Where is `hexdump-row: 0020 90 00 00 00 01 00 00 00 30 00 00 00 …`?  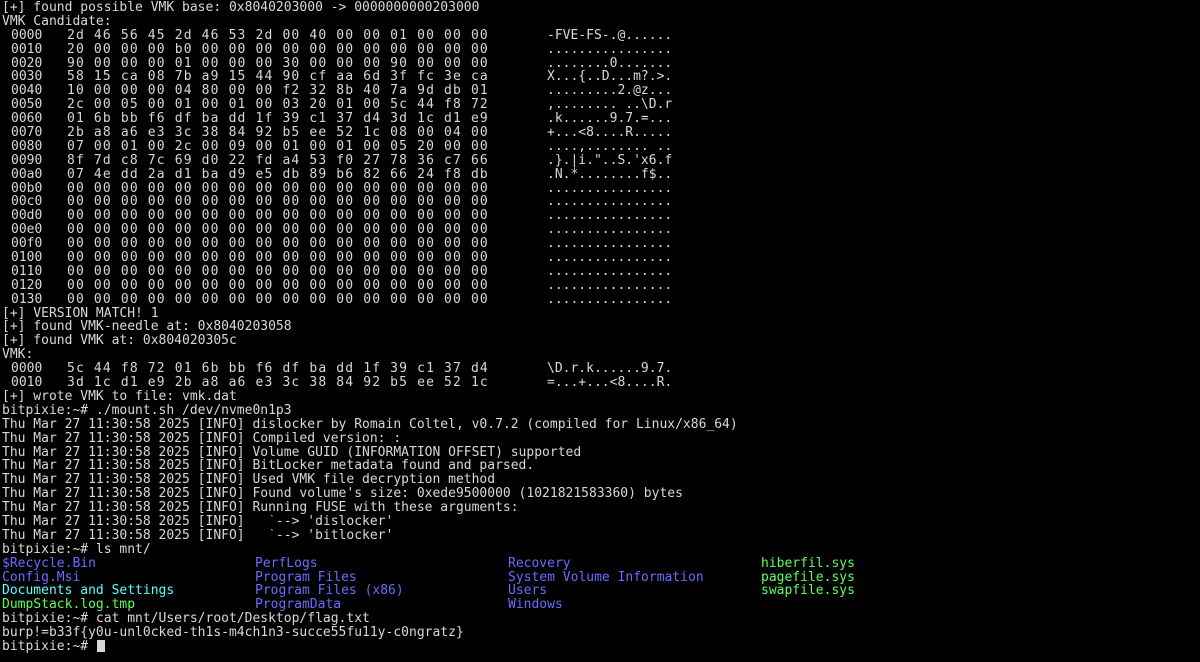 hexdump-row: 0020 90 00 00 00 01 00 00 00 30 00 00 00 … is located at coordinates (601, 64).